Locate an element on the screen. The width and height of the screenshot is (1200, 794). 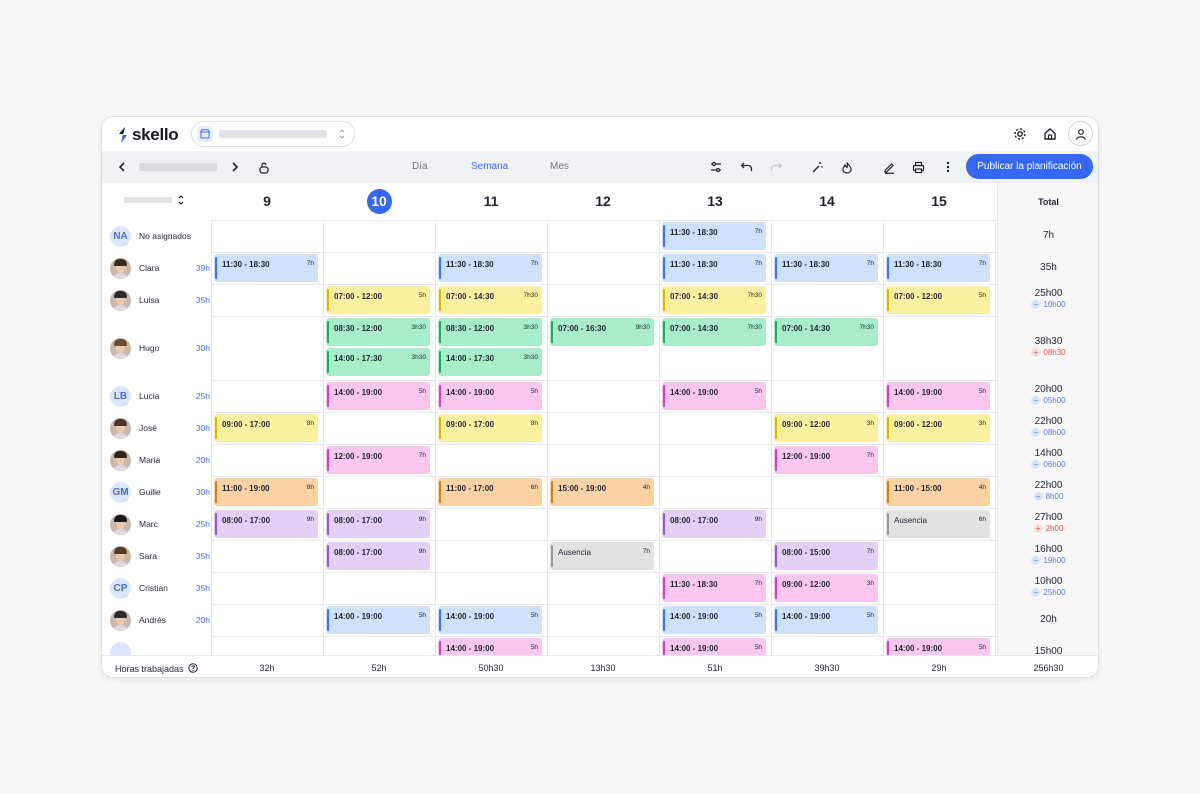
tab-semana: Semana is located at coordinates (489, 166).